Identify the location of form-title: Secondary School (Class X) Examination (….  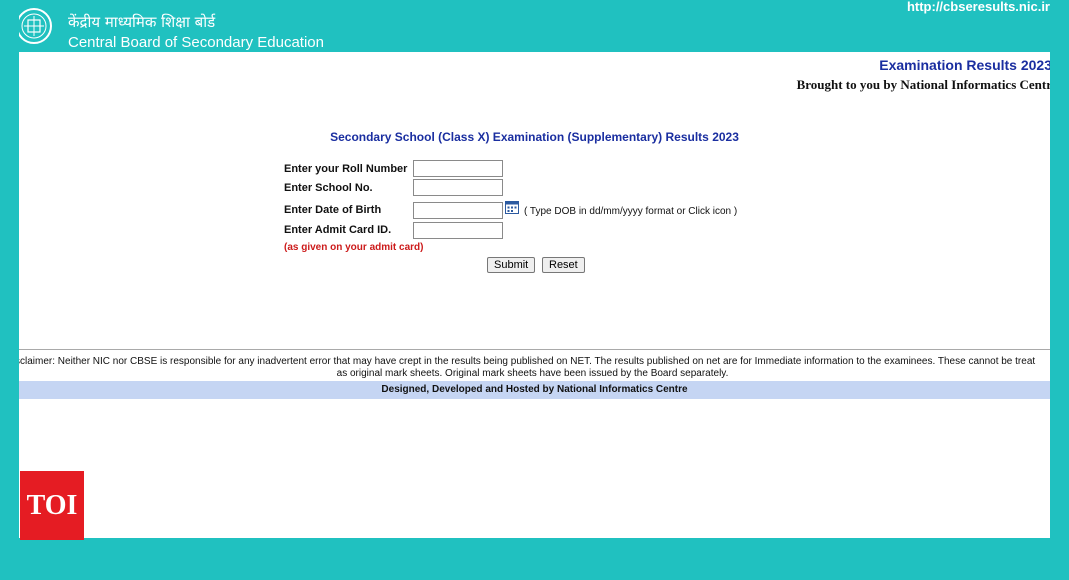
(534, 137).